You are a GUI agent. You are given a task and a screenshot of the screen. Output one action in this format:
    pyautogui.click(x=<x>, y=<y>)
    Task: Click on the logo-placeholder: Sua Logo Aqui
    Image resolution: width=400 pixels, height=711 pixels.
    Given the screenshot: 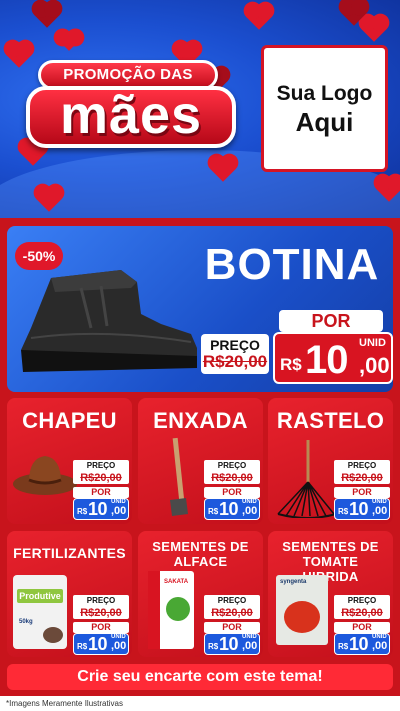 What is the action you would take?
    pyautogui.click(x=324, y=108)
    